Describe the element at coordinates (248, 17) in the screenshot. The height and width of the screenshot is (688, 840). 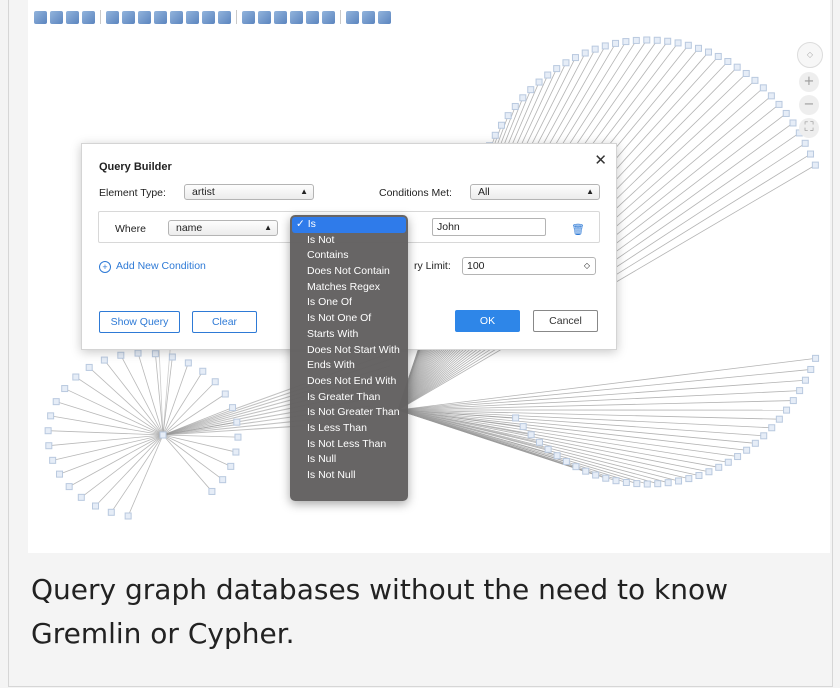
I see `layout-icon` at that location.